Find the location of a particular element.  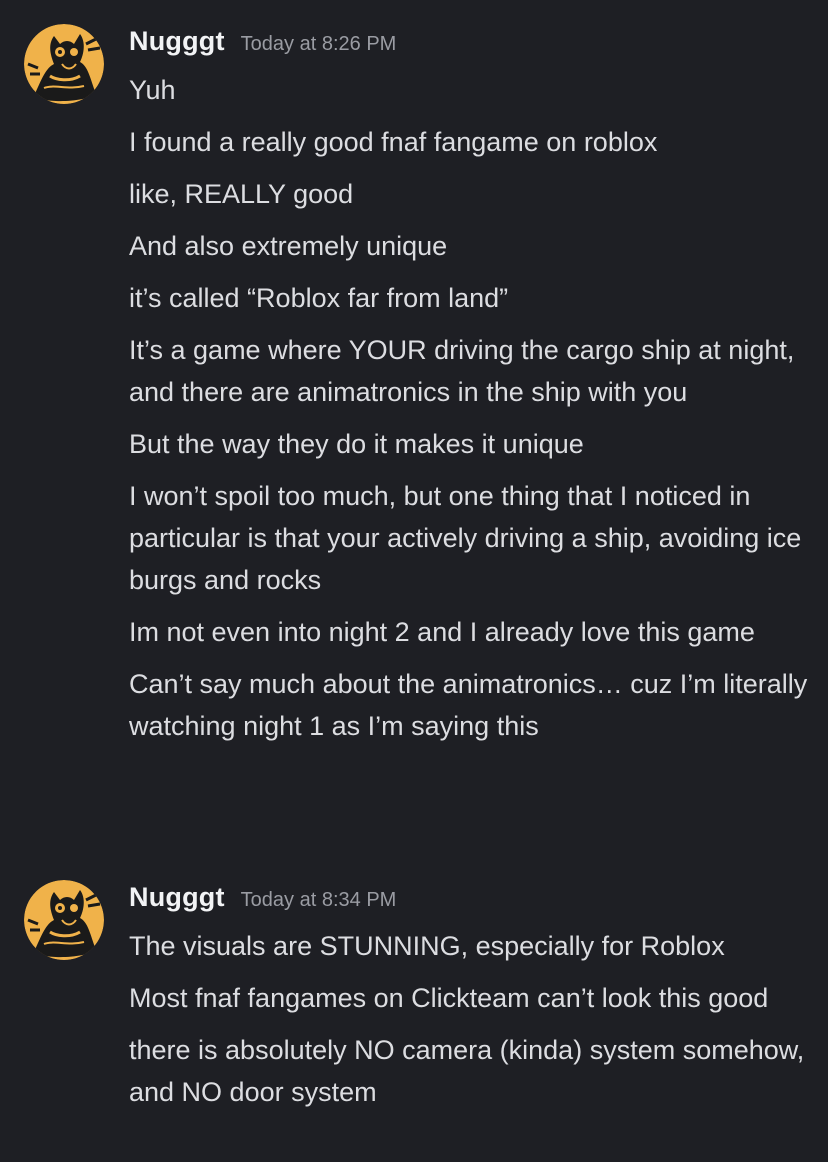

timestamp: Today at 8:26 PM is located at coordinates (319, 44).